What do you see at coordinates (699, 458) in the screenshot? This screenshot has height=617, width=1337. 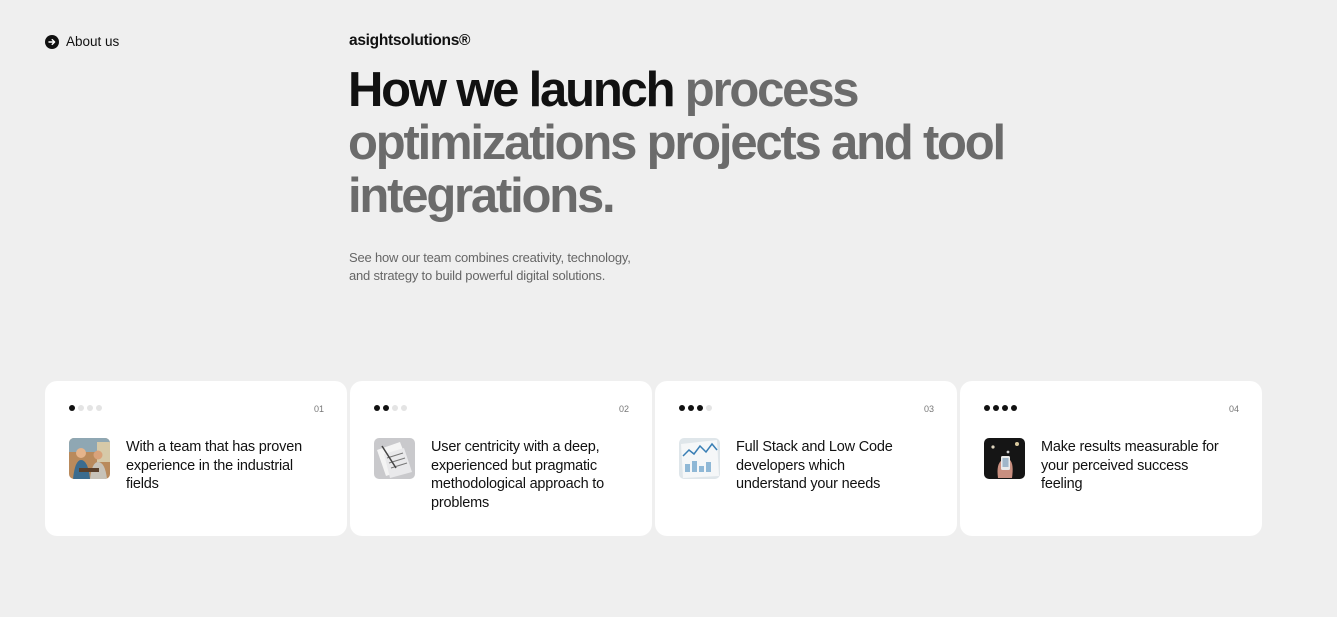 I see `analytics-photo` at bounding box center [699, 458].